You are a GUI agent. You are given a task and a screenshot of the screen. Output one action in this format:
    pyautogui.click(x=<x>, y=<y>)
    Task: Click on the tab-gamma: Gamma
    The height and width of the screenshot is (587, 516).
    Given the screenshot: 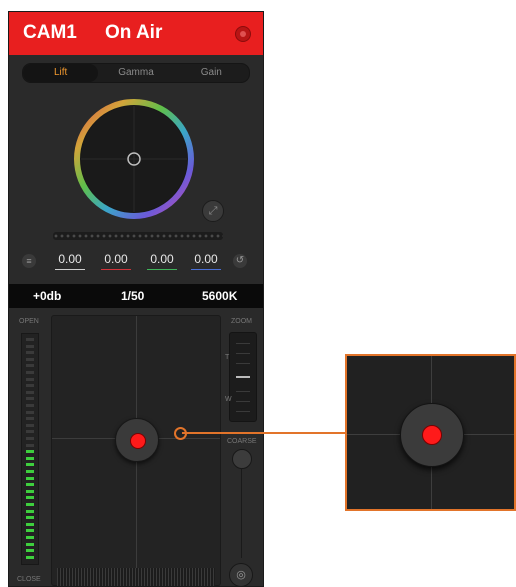 What is the action you would take?
    pyautogui.click(x=135, y=73)
    